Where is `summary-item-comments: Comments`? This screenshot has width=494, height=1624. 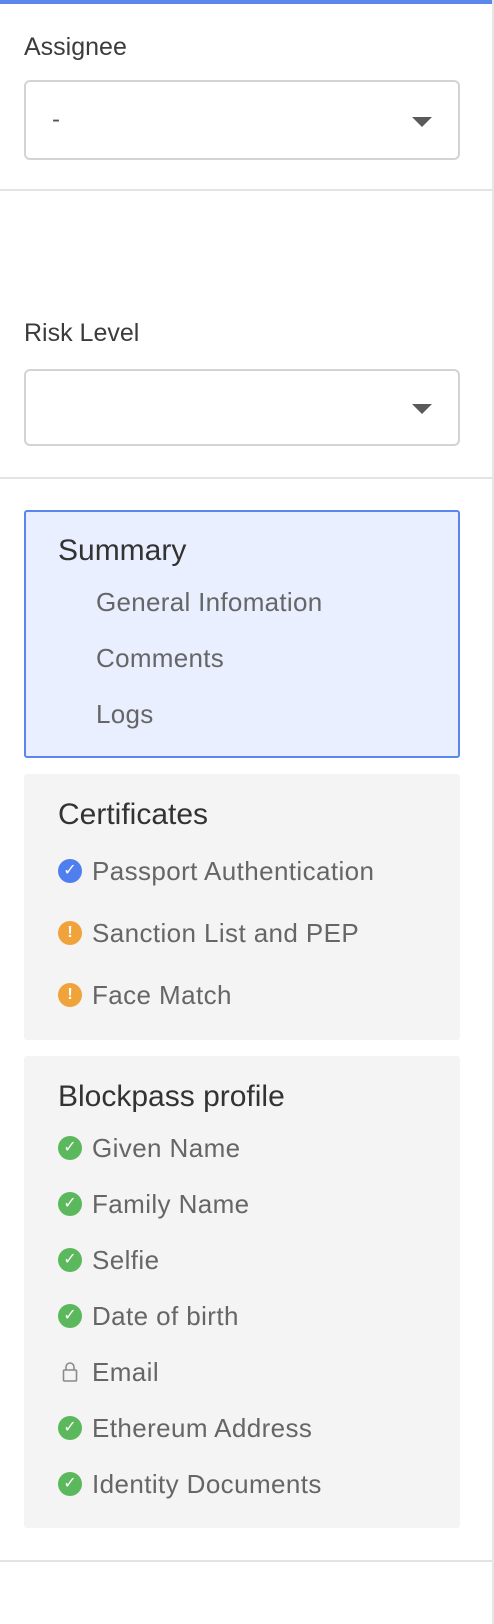 summary-item-comments: Comments is located at coordinates (160, 658).